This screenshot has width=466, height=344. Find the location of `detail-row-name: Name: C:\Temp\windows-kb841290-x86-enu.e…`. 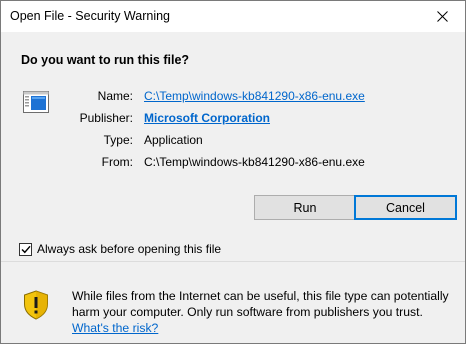

detail-row-name: Name: C:\Temp\windows-kb841290-x86-enu.e… is located at coordinates (233, 98).